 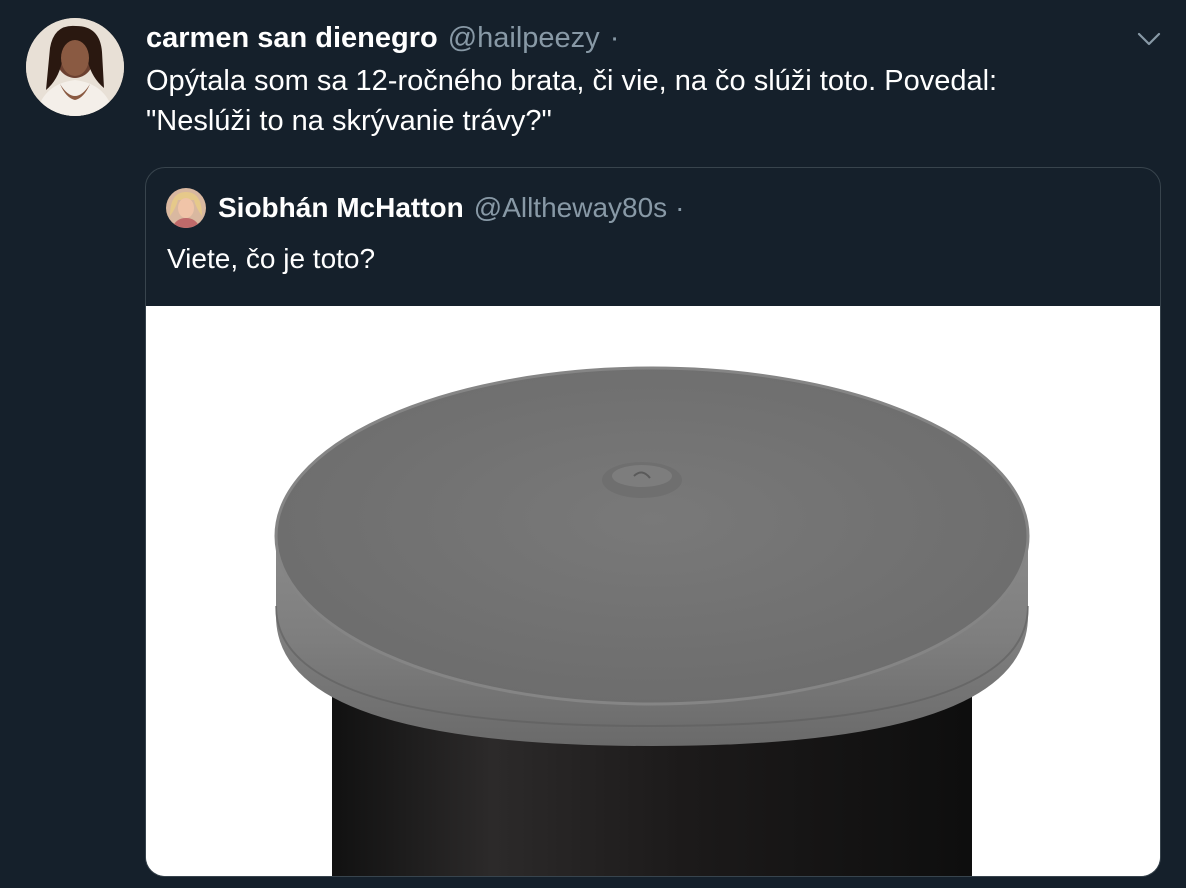 I want to click on quoted-tweet-text: Viete, čo je toto?, so click(x=271, y=258).